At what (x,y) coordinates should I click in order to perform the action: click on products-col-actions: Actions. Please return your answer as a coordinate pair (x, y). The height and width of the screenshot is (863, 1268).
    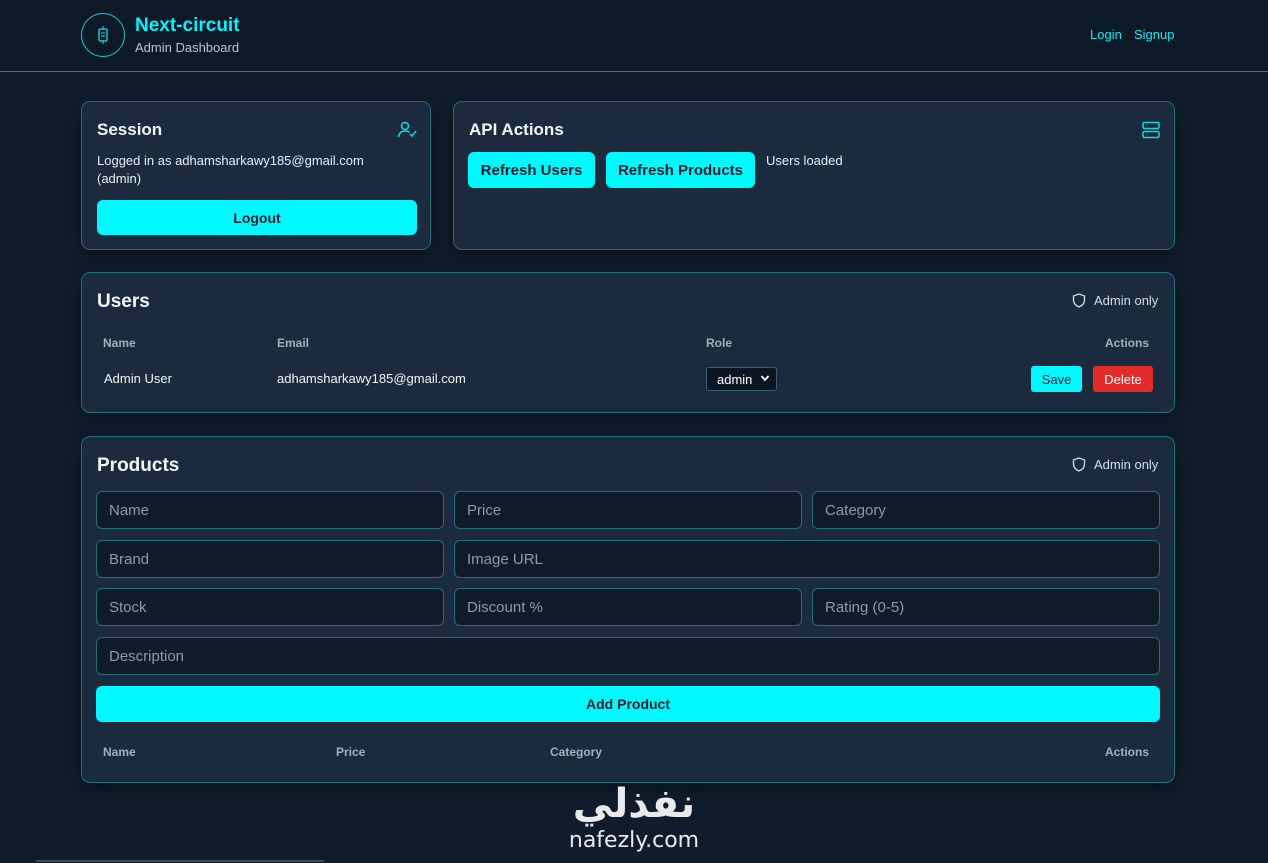
    Looking at the image, I should click on (1127, 752).